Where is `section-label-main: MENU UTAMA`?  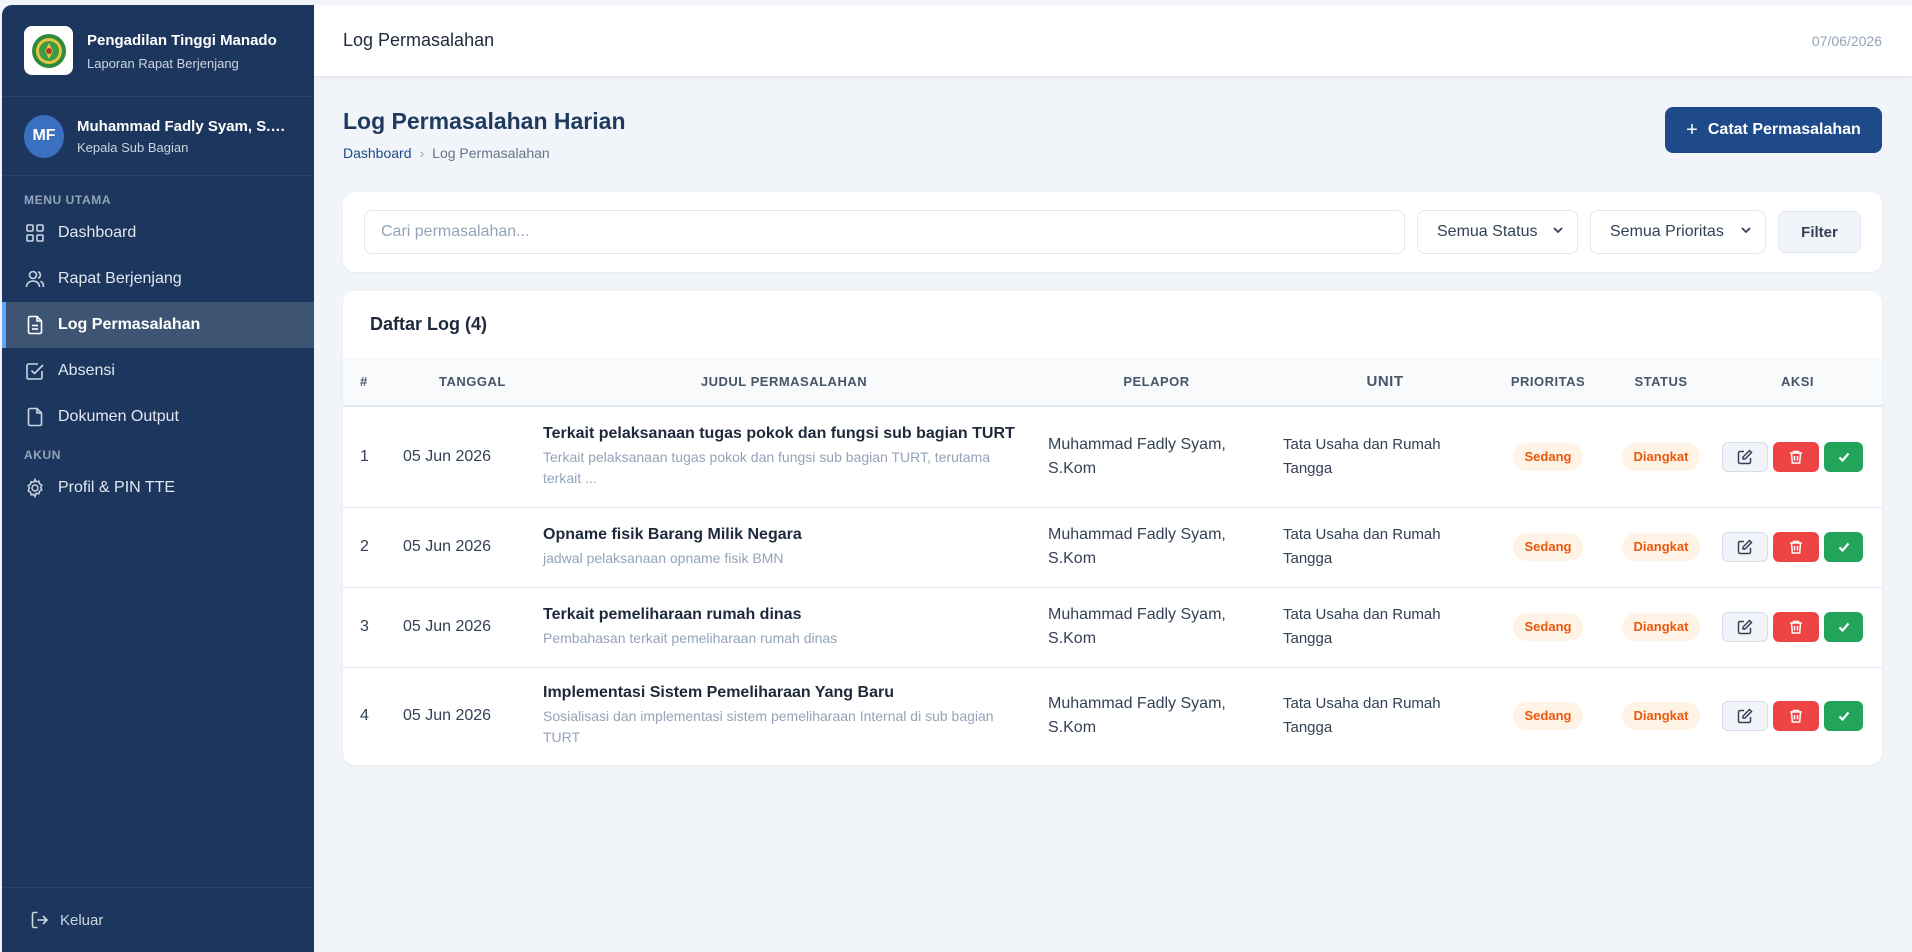
section-label-main: MENU UTAMA is located at coordinates (68, 200).